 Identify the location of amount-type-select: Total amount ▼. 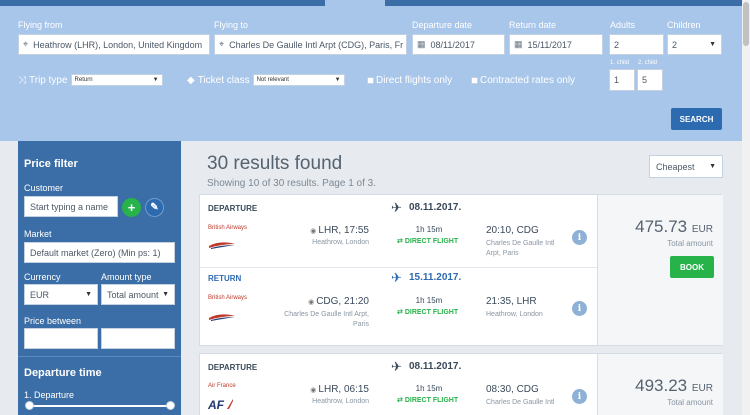
(138, 294).